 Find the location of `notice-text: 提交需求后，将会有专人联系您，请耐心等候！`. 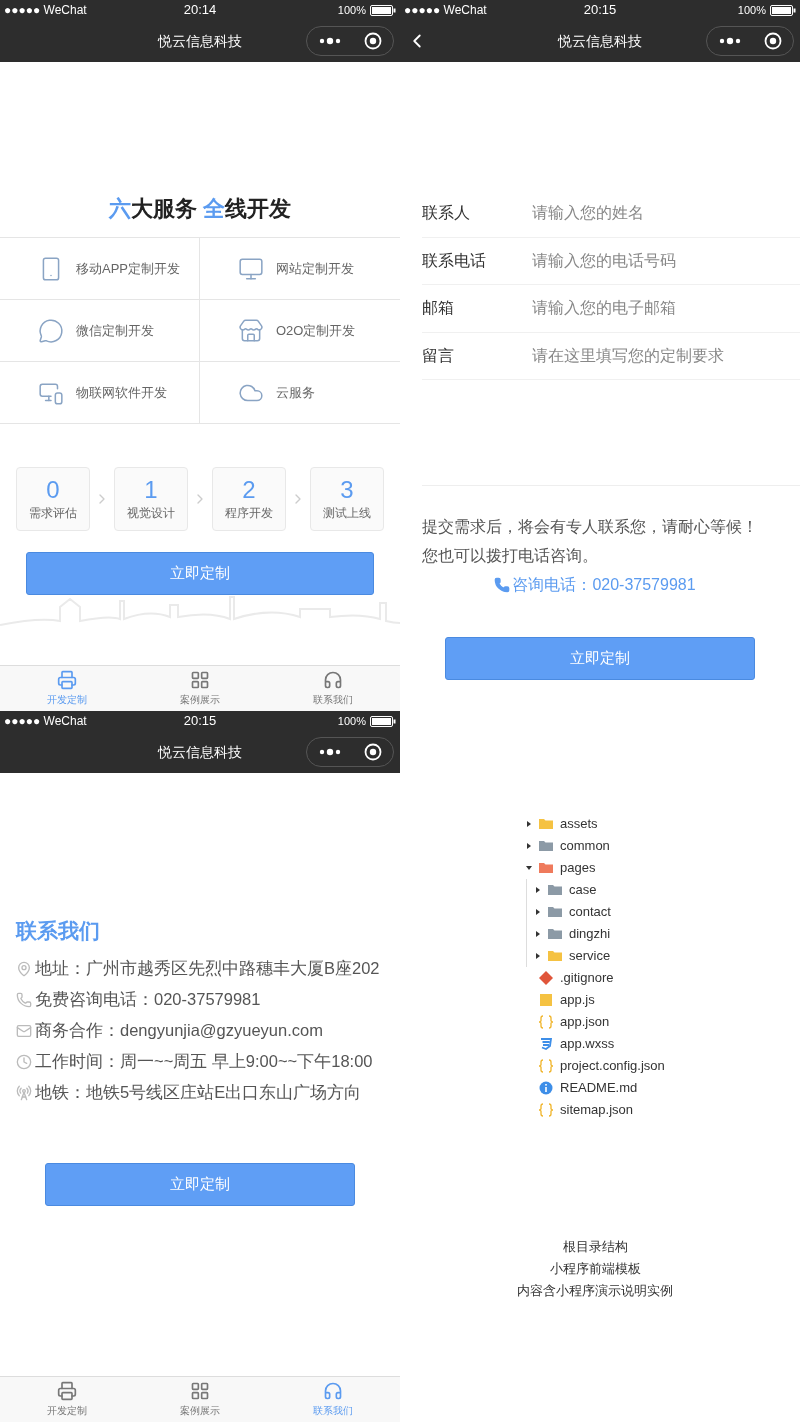

notice-text: 提交需求后，将会有专人联系您，请耐心等候！ is located at coordinates (590, 527).